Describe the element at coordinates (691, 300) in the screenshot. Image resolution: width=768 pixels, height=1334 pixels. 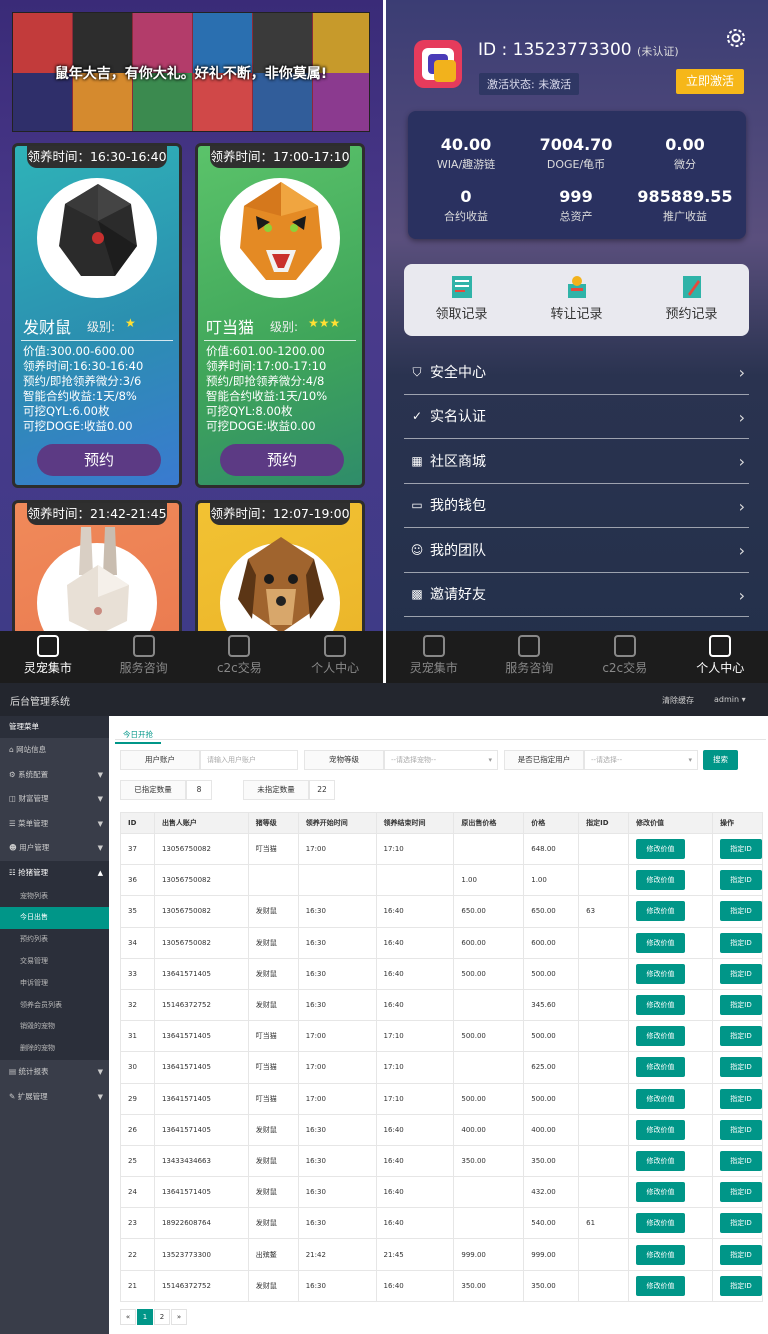
I see `reservation-records-button: 预约记录` at that location.